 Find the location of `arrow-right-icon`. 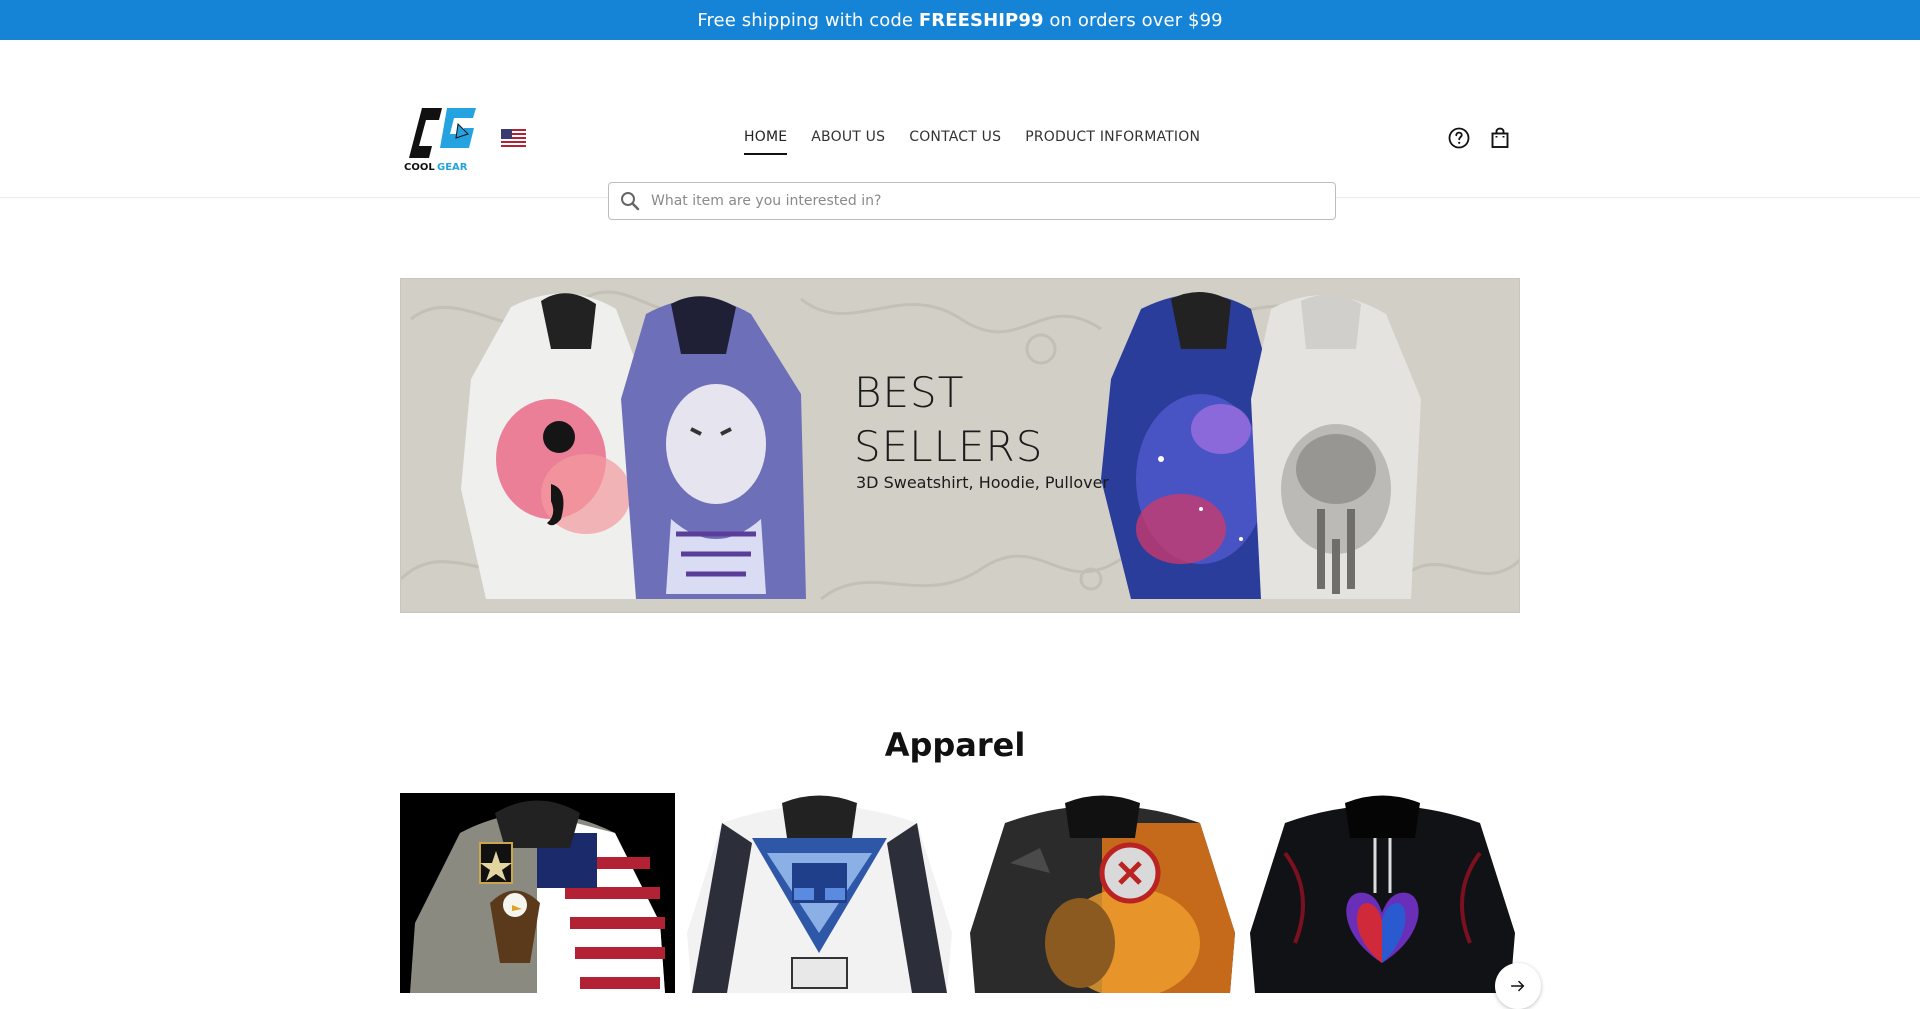

arrow-right-icon is located at coordinates (1517, 986).